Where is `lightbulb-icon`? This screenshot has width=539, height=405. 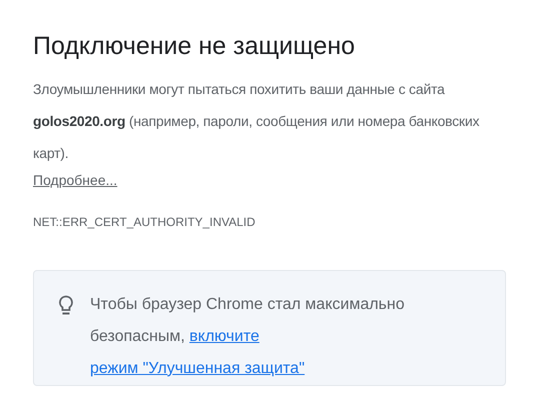 lightbulb-icon is located at coordinates (66, 305).